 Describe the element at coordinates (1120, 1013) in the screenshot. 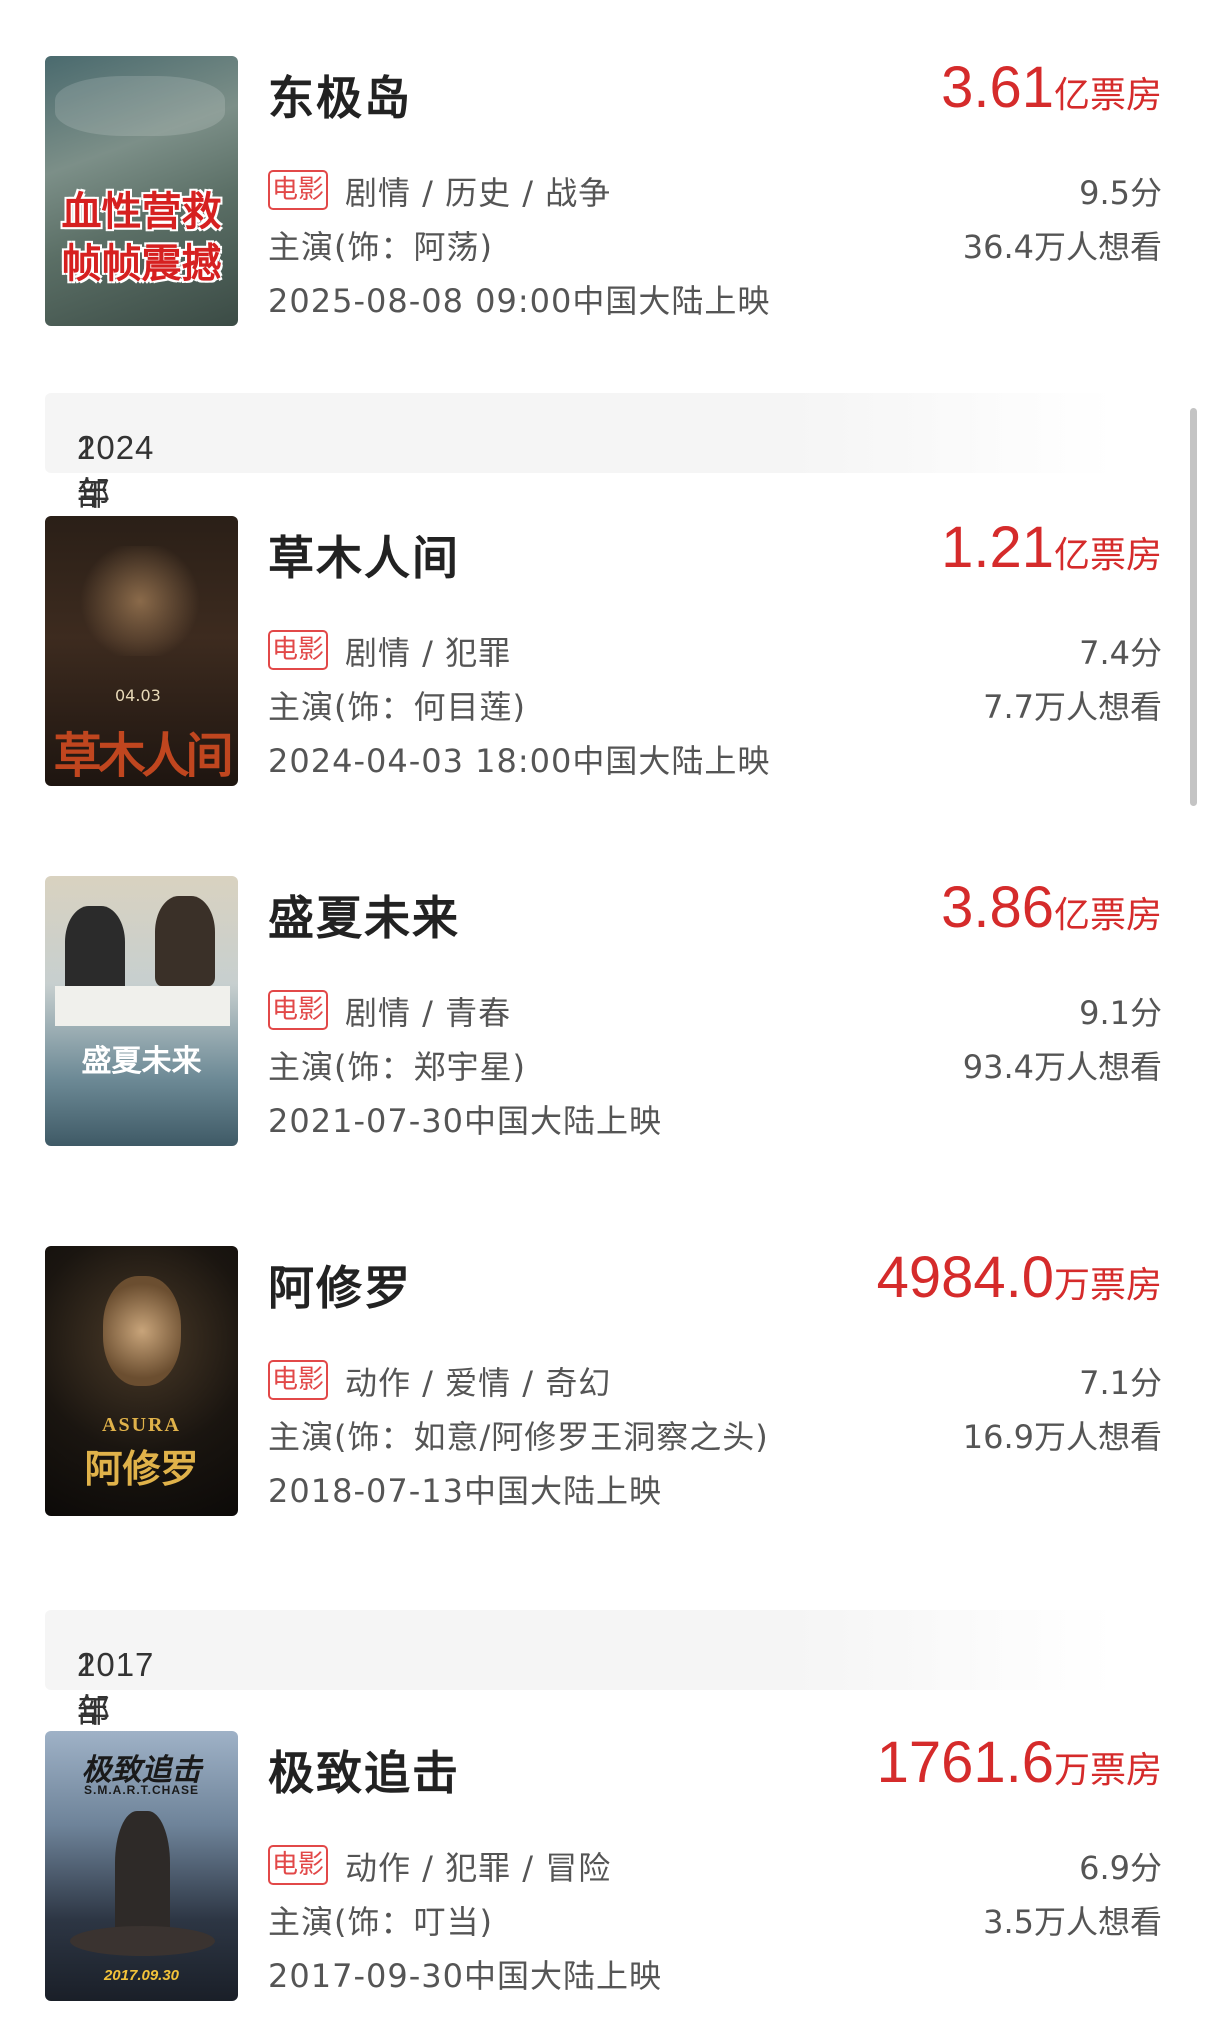

I see `score-text: 9.1分` at that location.